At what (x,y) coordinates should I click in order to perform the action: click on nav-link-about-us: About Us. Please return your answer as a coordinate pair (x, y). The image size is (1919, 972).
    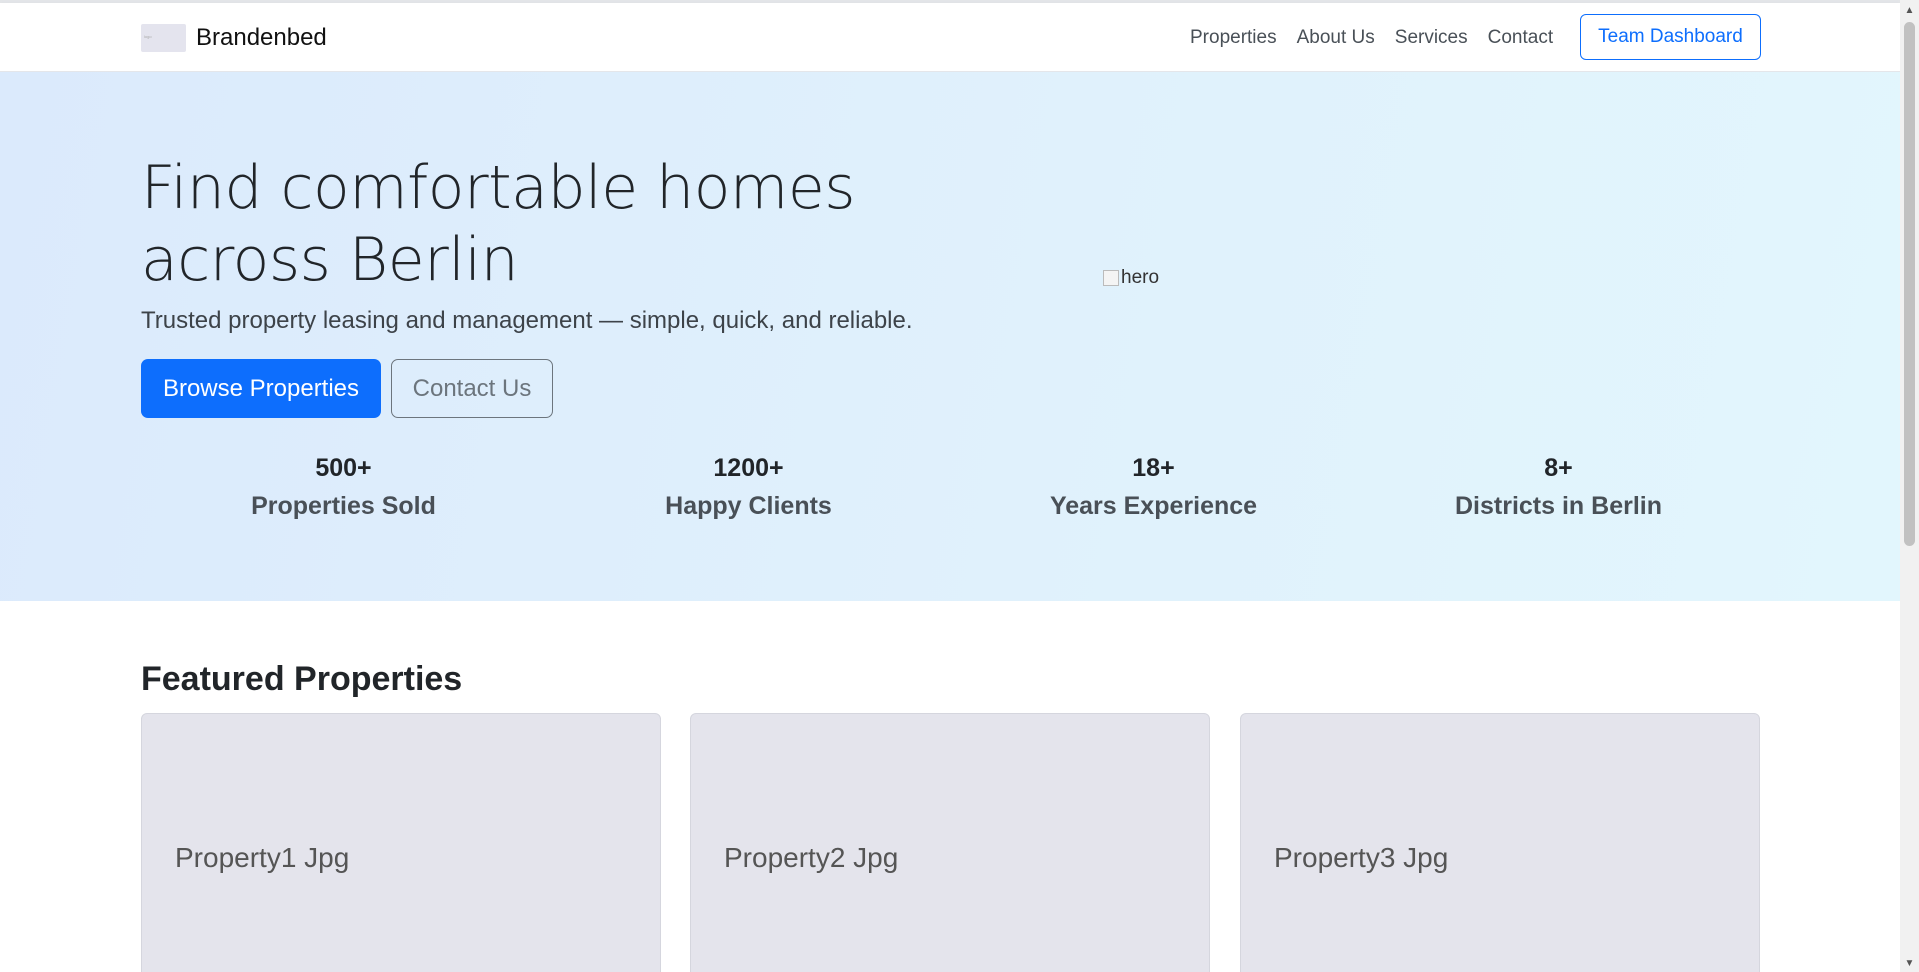
    Looking at the image, I should click on (1336, 38).